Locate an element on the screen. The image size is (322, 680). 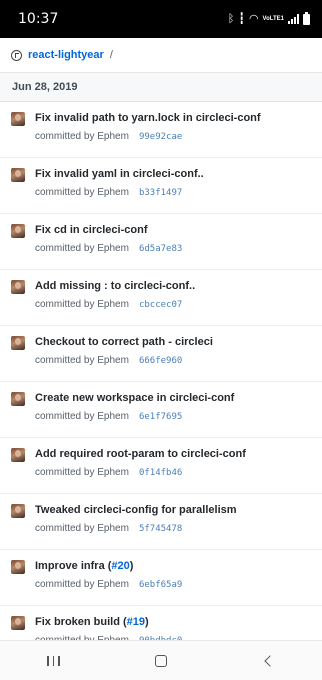
commit-sha: b33f1497 is located at coordinates (160, 193).